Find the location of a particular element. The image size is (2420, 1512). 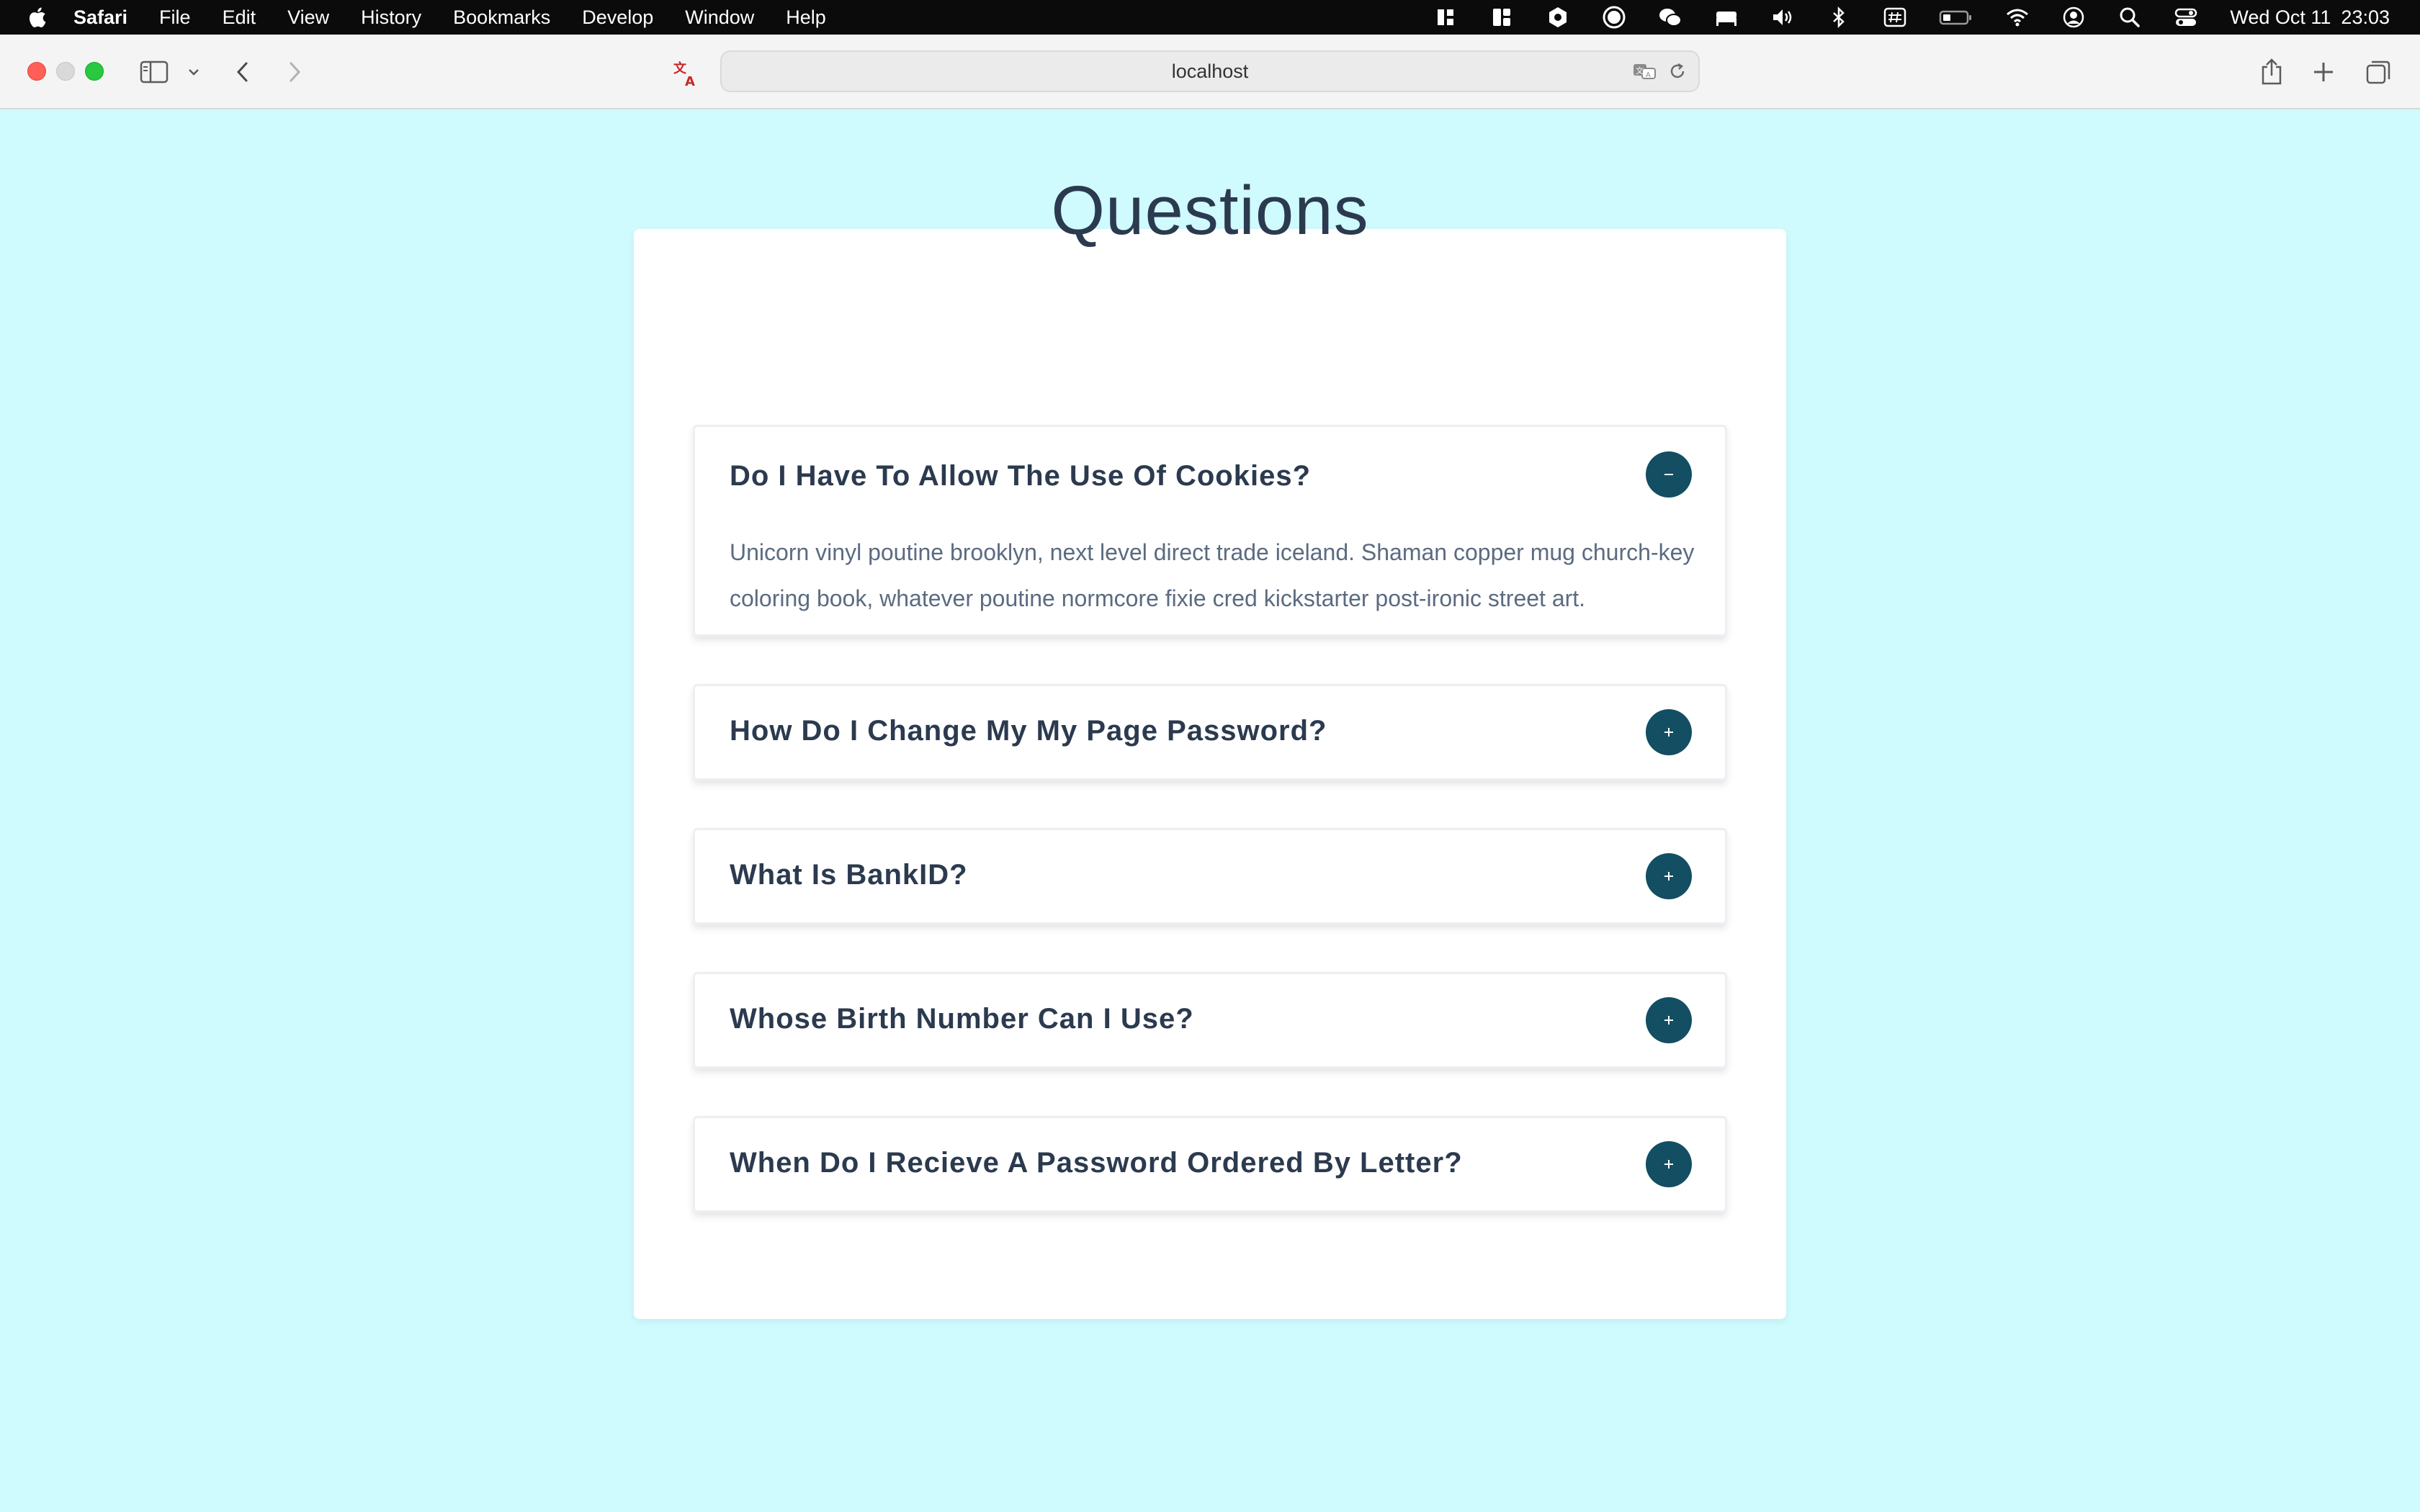

hexagon-icon is located at coordinates (1558, 17).